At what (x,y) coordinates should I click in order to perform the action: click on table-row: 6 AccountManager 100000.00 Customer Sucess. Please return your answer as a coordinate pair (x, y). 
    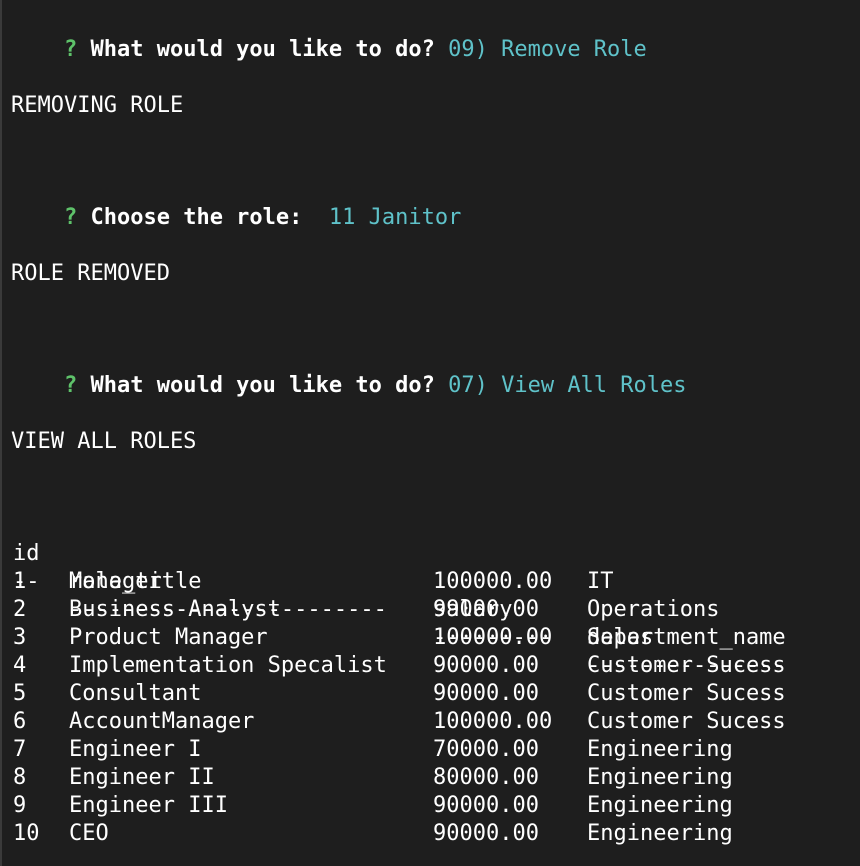
    Looking at the image, I should click on (433, 722).